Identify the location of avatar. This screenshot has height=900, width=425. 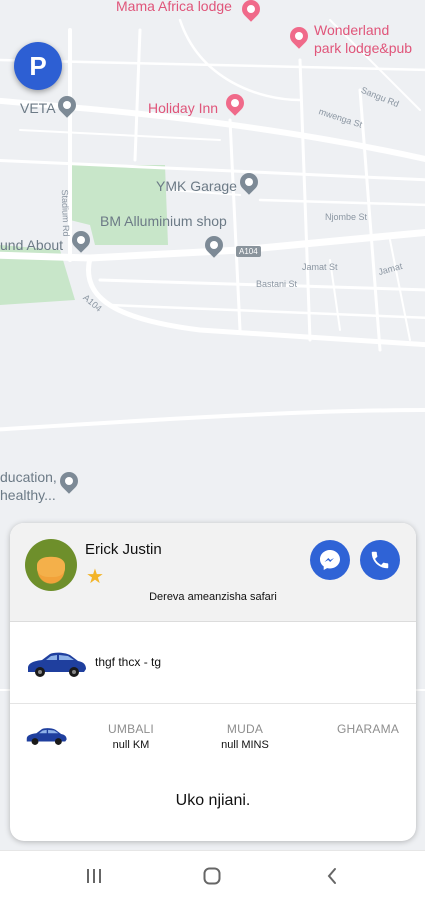
(51, 565).